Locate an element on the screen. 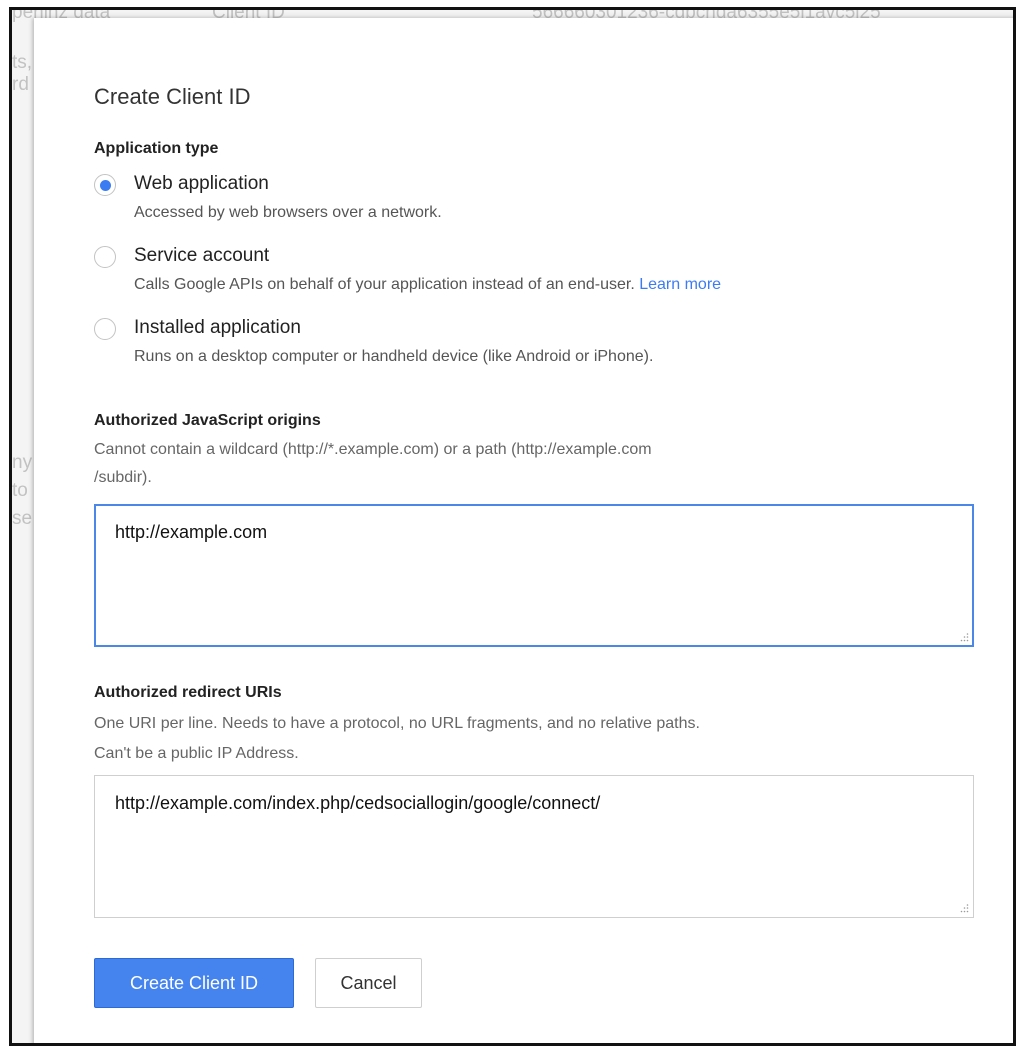  dialog-title: Create Client ID is located at coordinates (172, 96).